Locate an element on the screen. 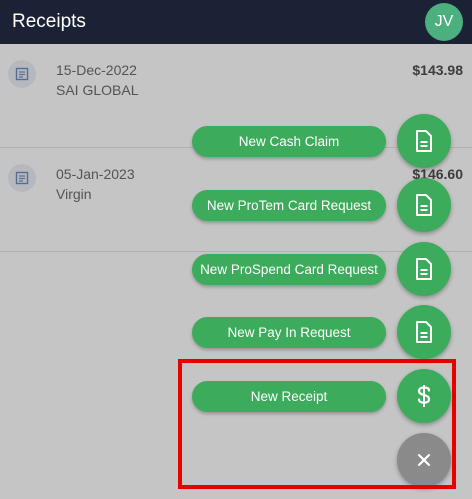  new-protem-card-request-fab is located at coordinates (424, 205).